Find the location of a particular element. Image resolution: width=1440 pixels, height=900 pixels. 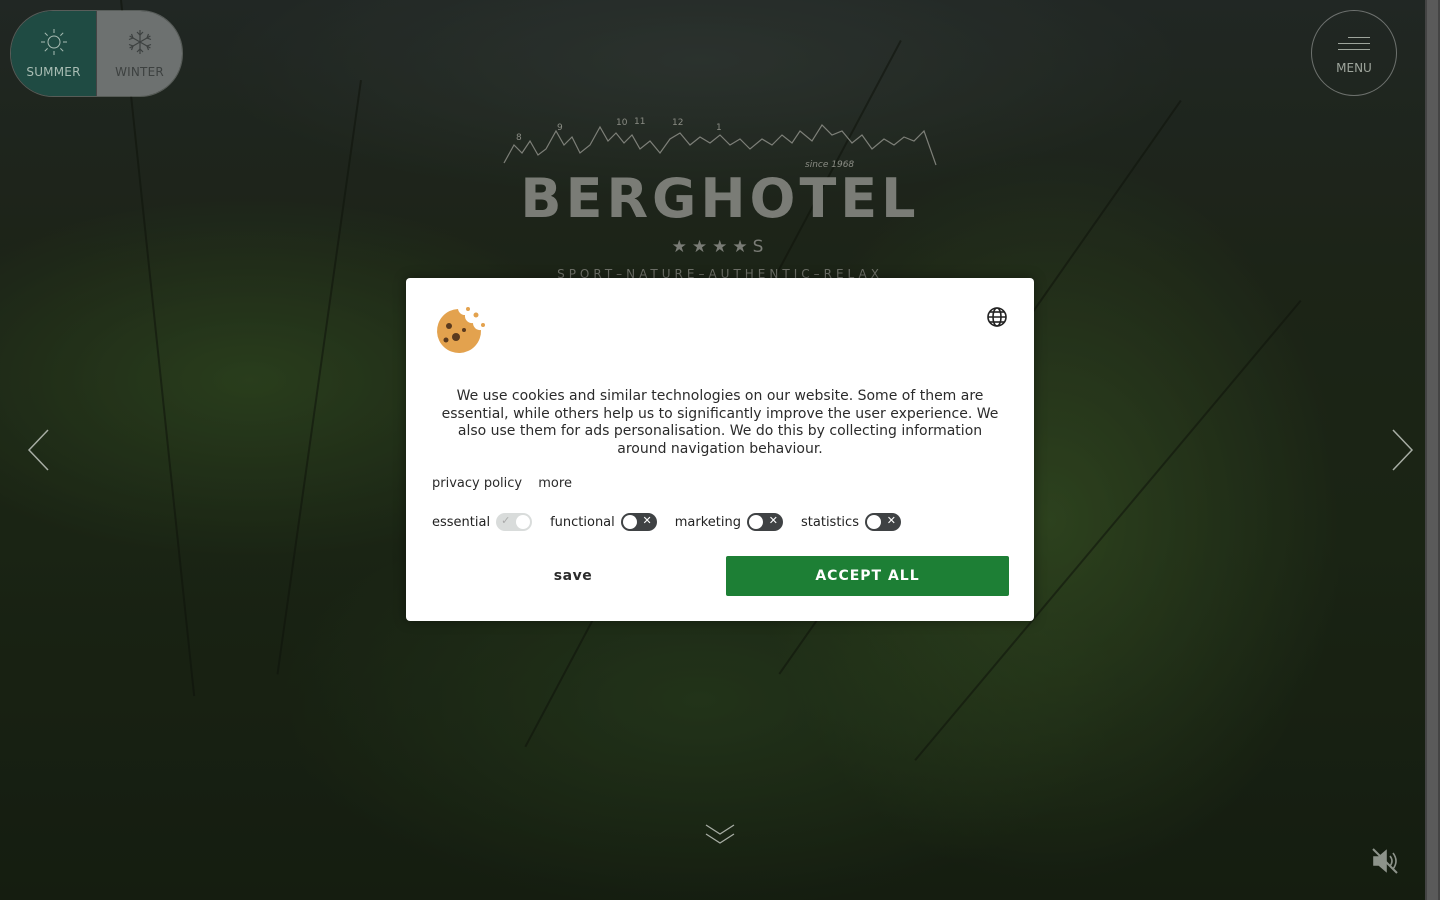

prev-slide-button is located at coordinates (39, 450).